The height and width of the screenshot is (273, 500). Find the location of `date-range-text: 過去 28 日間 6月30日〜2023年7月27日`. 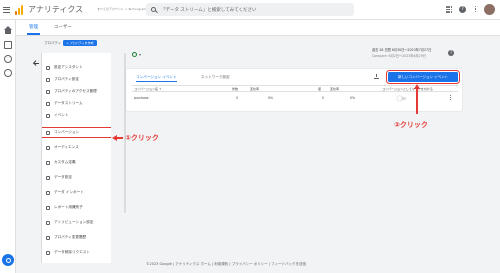

date-range-text: 過去 28 日間 6月30日〜2023年7月27日 is located at coordinates (402, 50).